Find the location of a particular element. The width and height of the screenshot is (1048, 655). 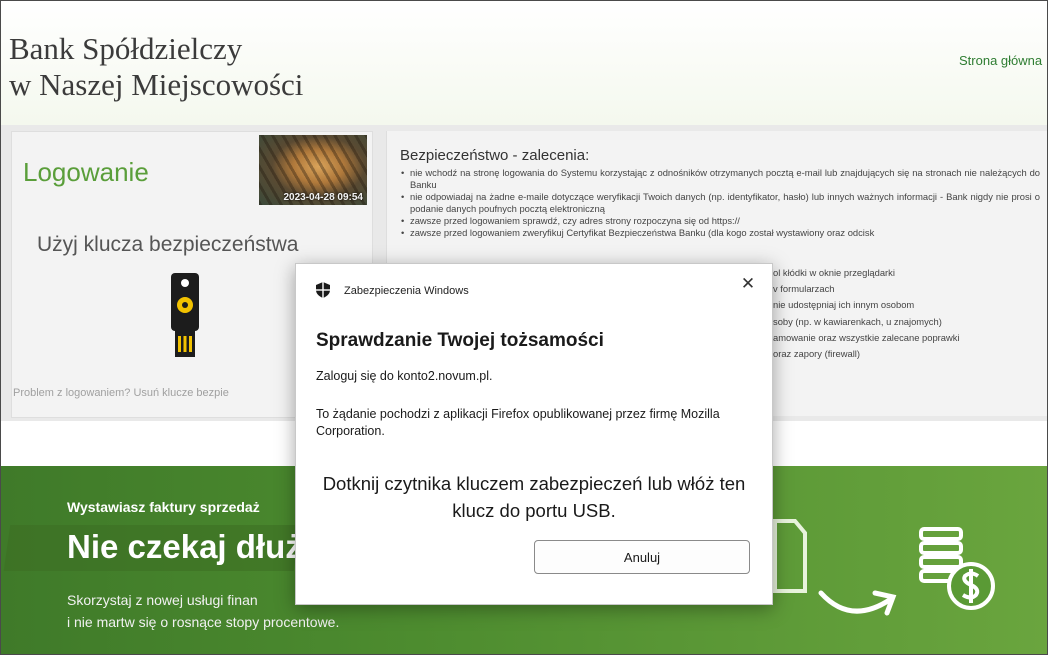

security-fragment: oraz zapory (firewall) is located at coordinates (817, 353).